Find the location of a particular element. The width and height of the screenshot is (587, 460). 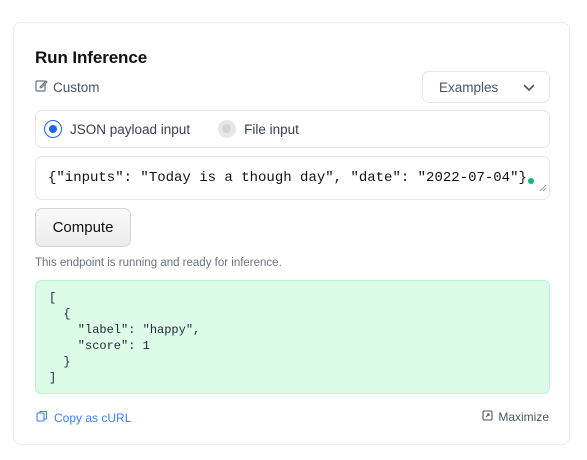

copy-as-curl-link: Copy as cURL is located at coordinates (83, 417).